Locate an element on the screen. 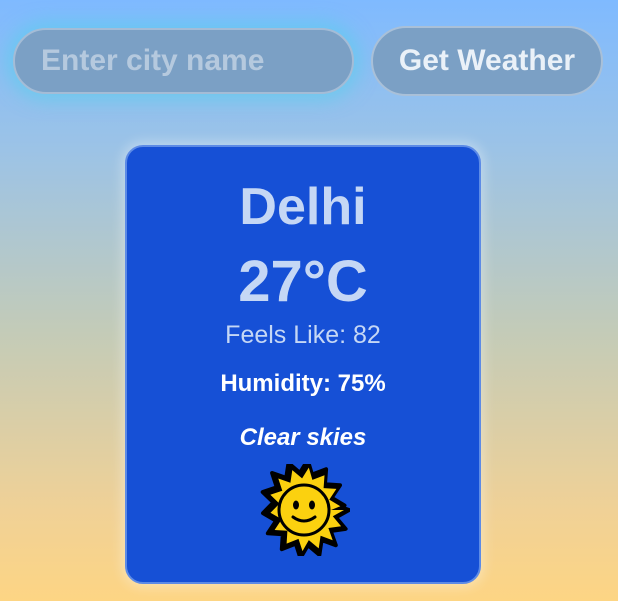 Image resolution: width=618 pixels, height=601 pixels. city-search-input is located at coordinates (183, 61).